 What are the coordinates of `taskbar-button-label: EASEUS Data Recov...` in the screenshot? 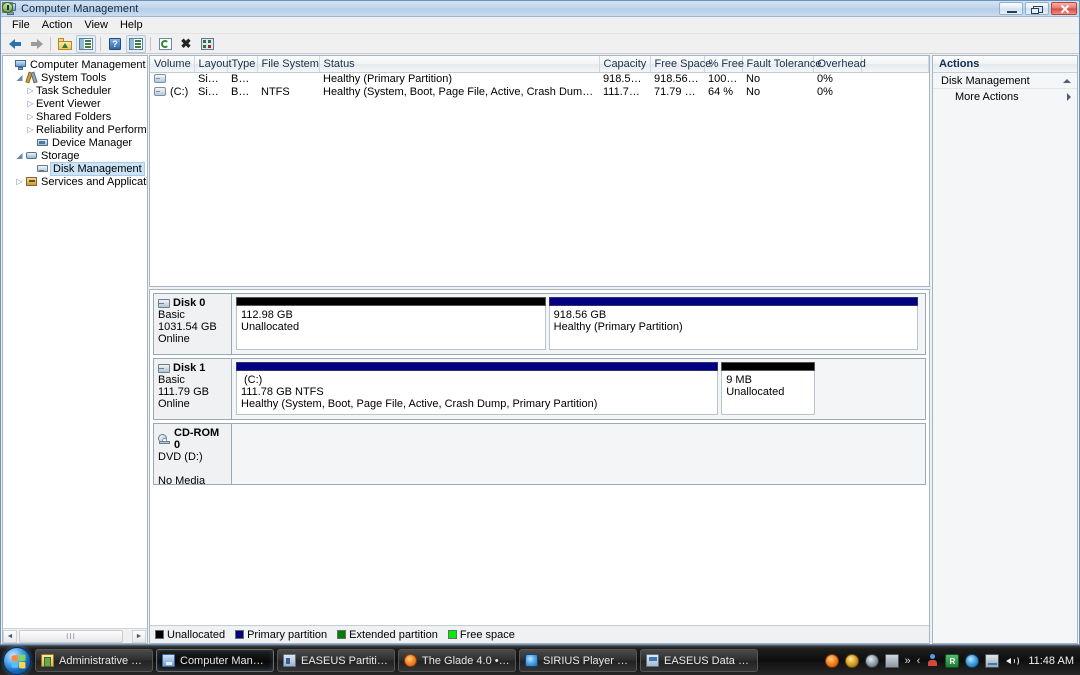 It's located at (708, 660).